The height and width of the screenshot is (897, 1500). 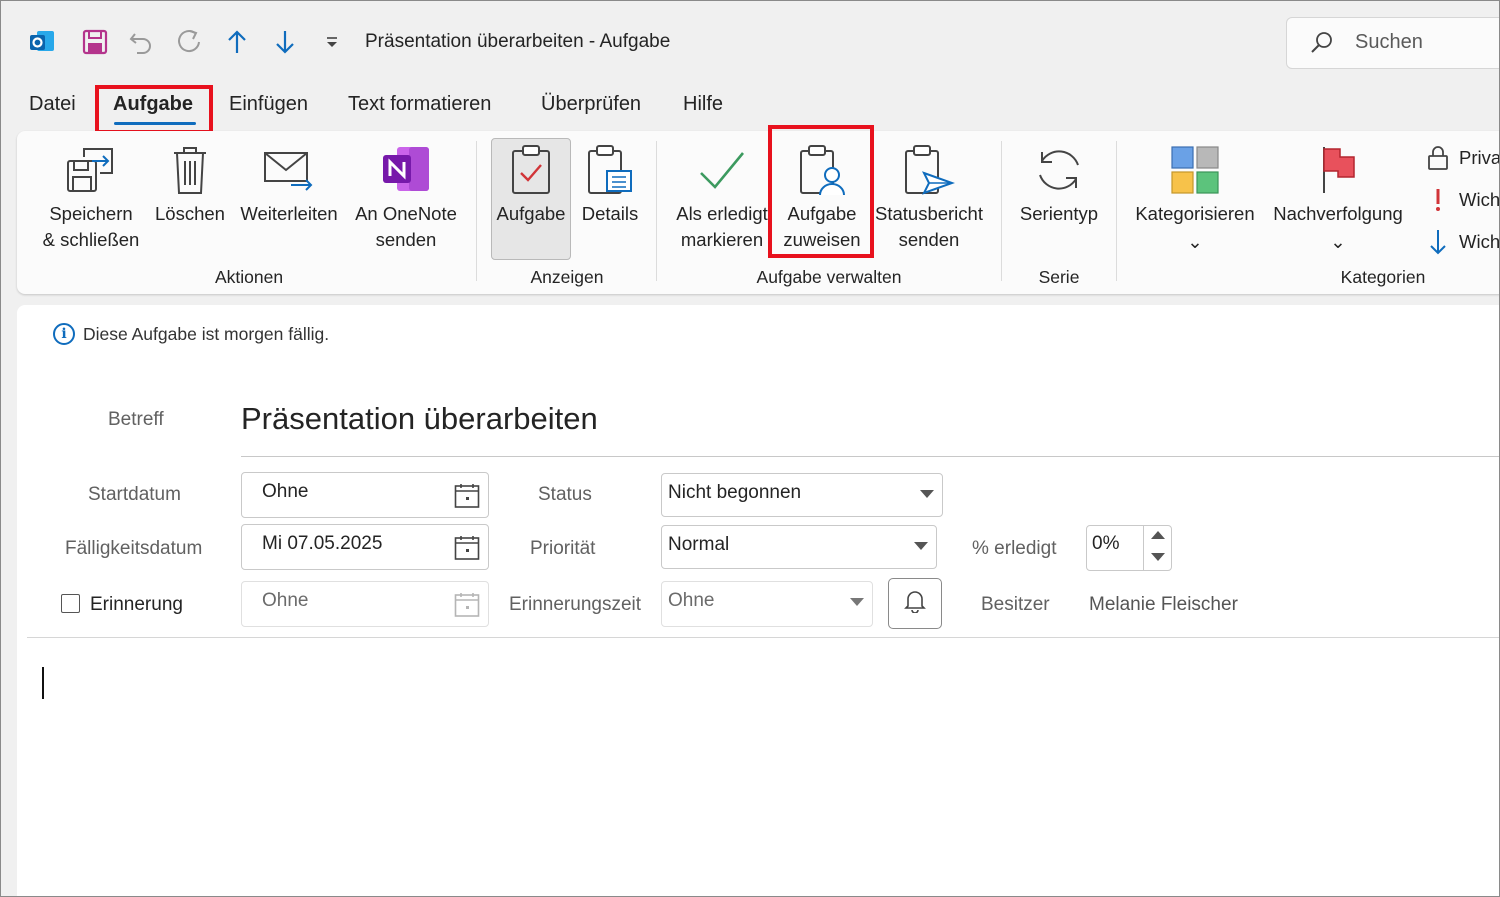 I want to click on save-close-button: Speichern & schließen, so click(x=91, y=196).